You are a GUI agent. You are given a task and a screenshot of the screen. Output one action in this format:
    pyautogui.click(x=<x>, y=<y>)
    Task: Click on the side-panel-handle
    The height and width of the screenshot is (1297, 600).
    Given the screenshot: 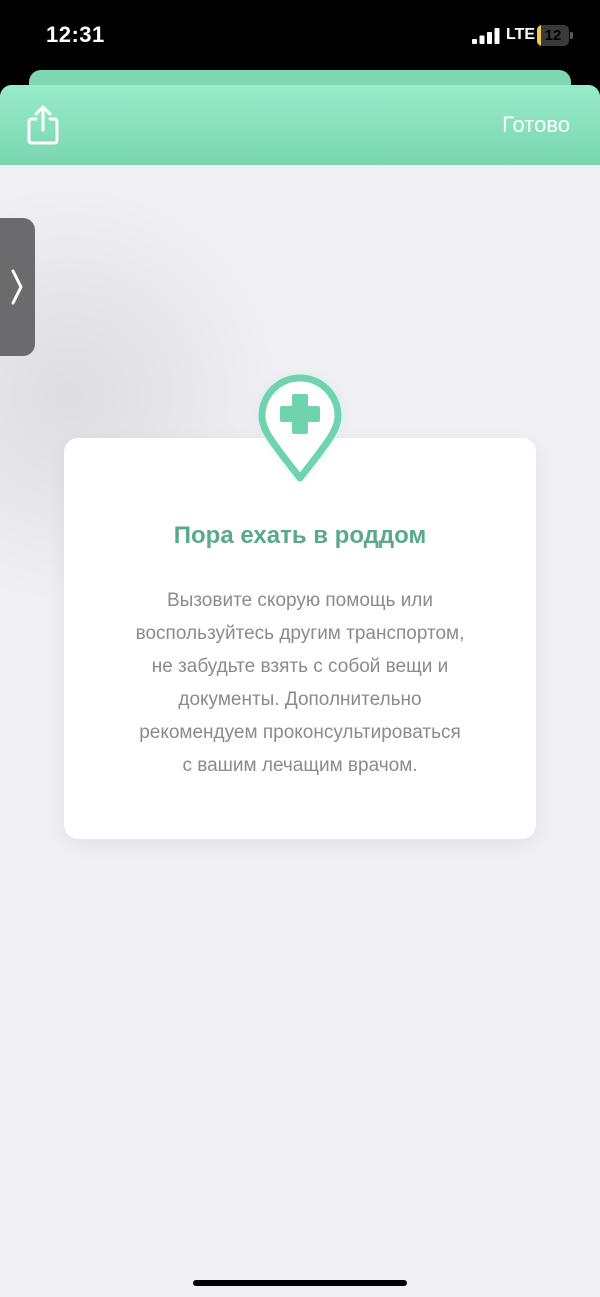 What is the action you would take?
    pyautogui.click(x=17, y=287)
    